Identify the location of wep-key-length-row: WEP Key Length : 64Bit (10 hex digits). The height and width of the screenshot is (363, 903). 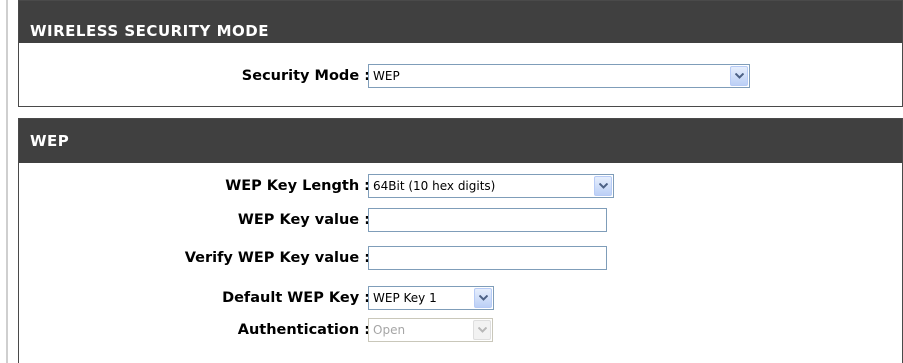
(460, 186).